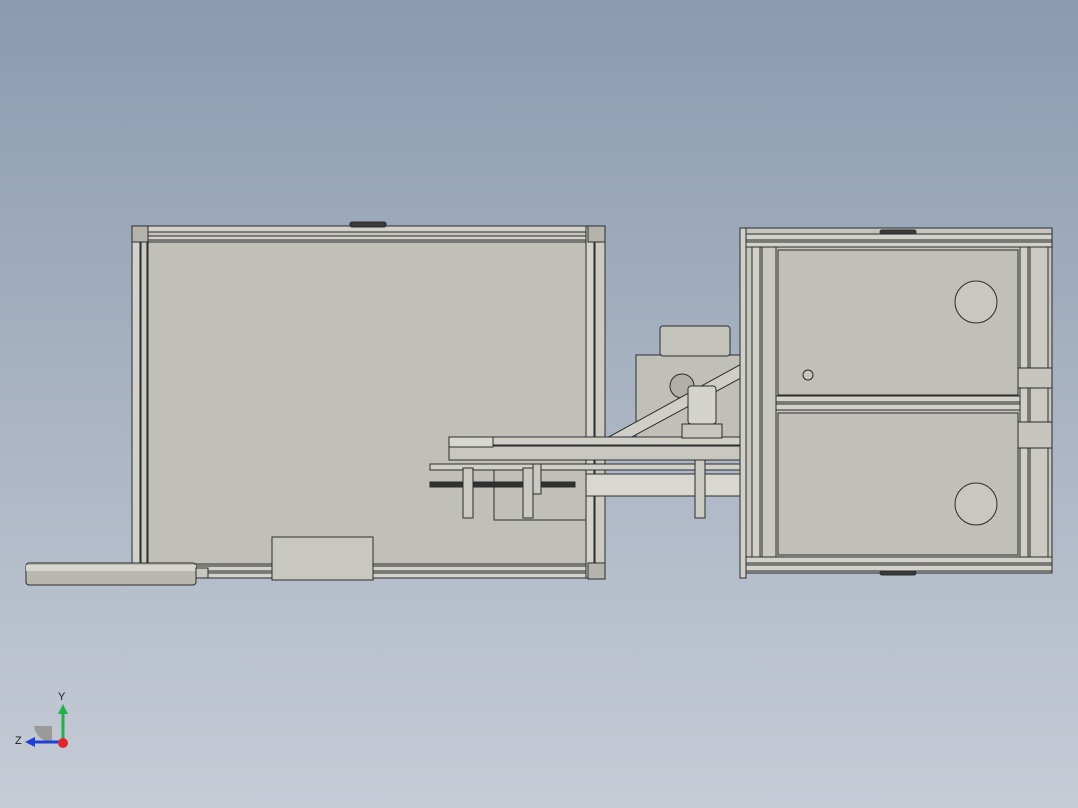 This screenshot has height=808, width=1078. I want to click on y-axis-arrowhead, so click(63, 709).